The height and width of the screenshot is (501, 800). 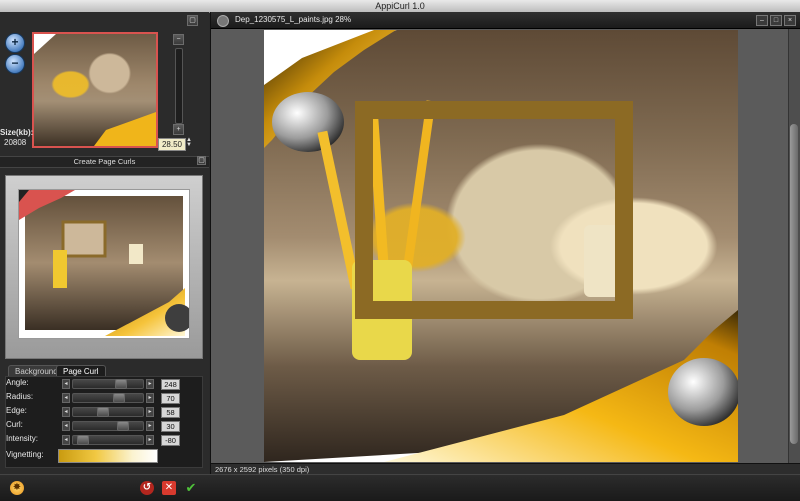 What do you see at coordinates (66, 426) in the screenshot?
I see `curl-decrement-button: ◂` at bounding box center [66, 426].